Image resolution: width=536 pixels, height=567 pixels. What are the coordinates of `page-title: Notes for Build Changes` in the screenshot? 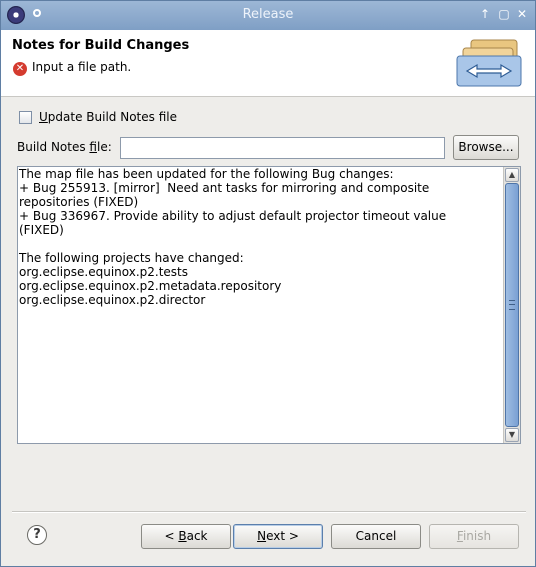 It's located at (101, 45).